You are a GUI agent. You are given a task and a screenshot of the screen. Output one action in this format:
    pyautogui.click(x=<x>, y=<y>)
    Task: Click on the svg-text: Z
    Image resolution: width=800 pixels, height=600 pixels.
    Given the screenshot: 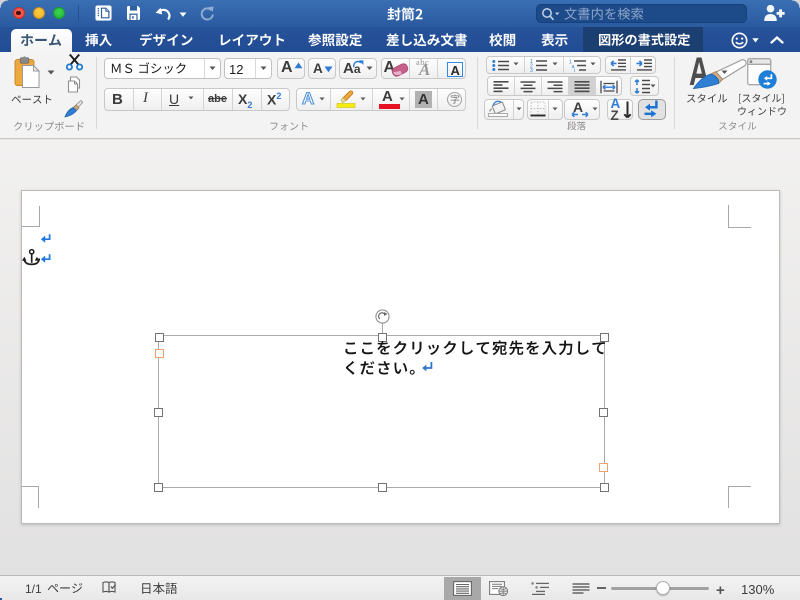 What is the action you would take?
    pyautogui.click(x=615, y=115)
    